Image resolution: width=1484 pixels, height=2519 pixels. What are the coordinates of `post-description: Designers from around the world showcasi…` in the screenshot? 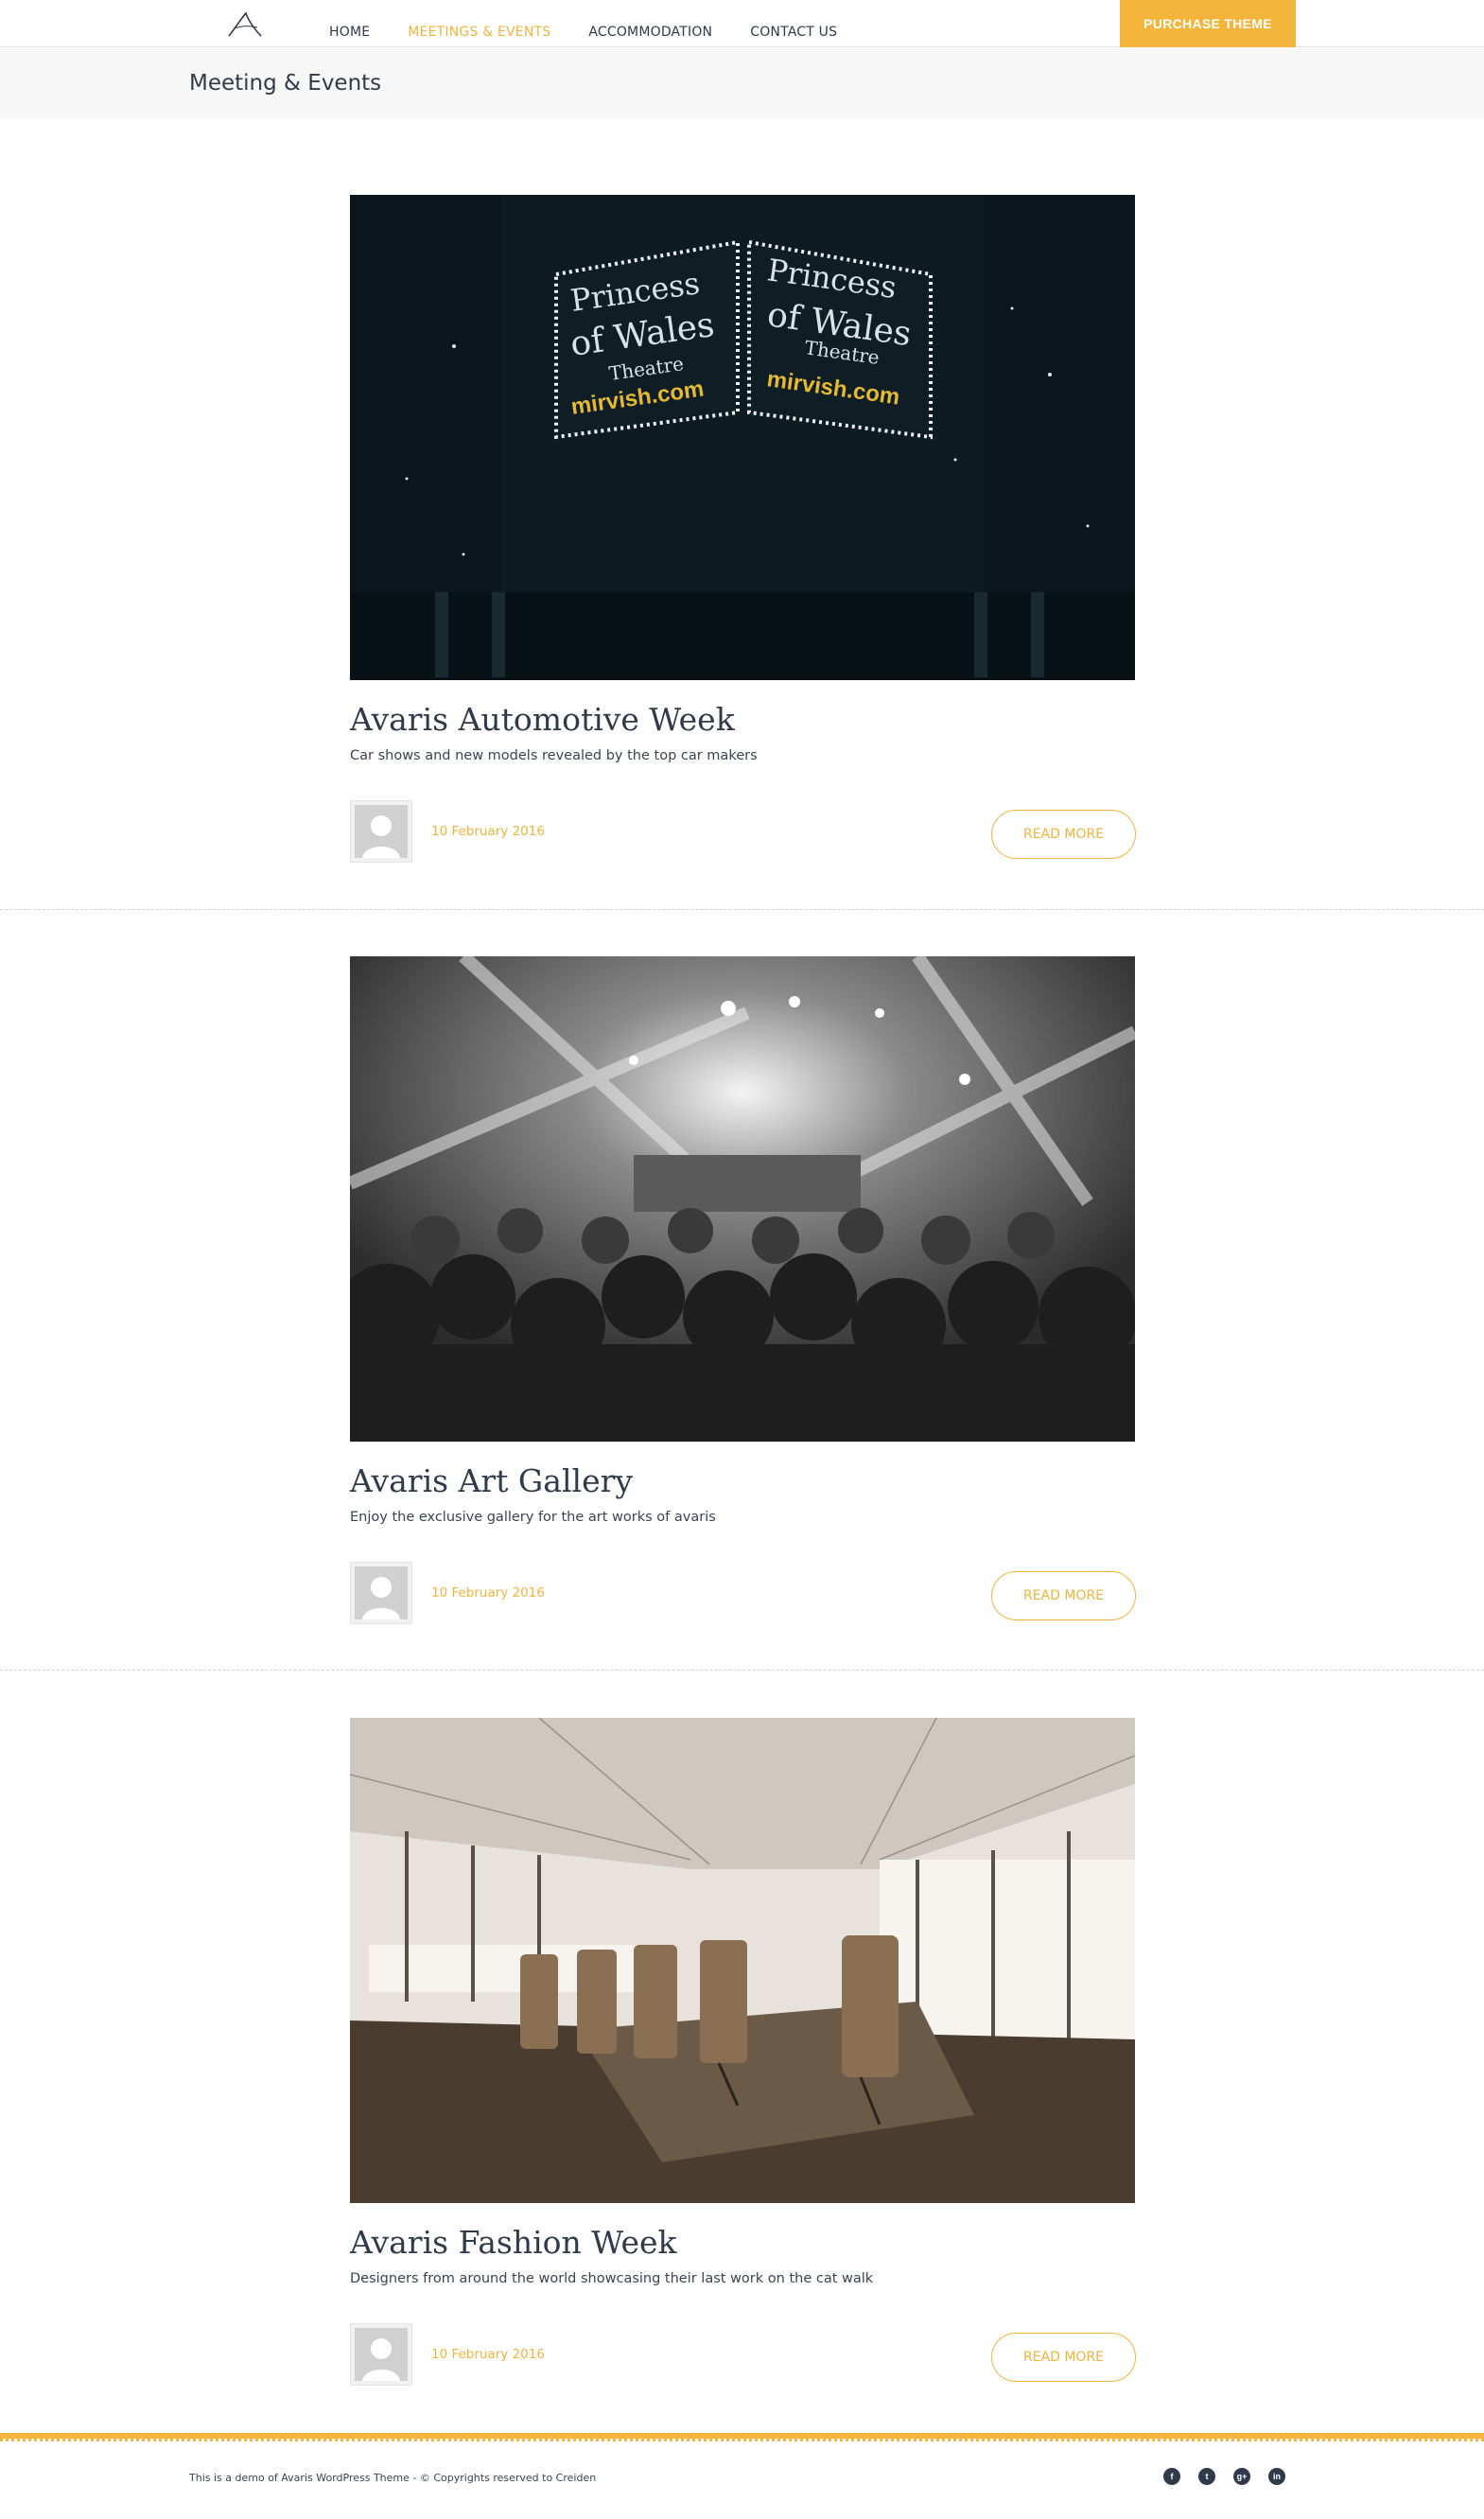 It's located at (612, 2278).